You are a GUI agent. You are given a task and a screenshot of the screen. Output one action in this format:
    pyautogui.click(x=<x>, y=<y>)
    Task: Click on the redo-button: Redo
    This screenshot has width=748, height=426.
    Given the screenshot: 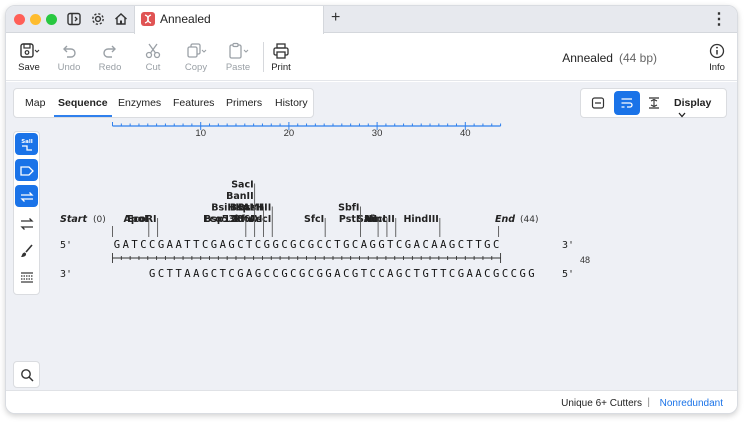 What is the action you would take?
    pyautogui.click(x=110, y=57)
    